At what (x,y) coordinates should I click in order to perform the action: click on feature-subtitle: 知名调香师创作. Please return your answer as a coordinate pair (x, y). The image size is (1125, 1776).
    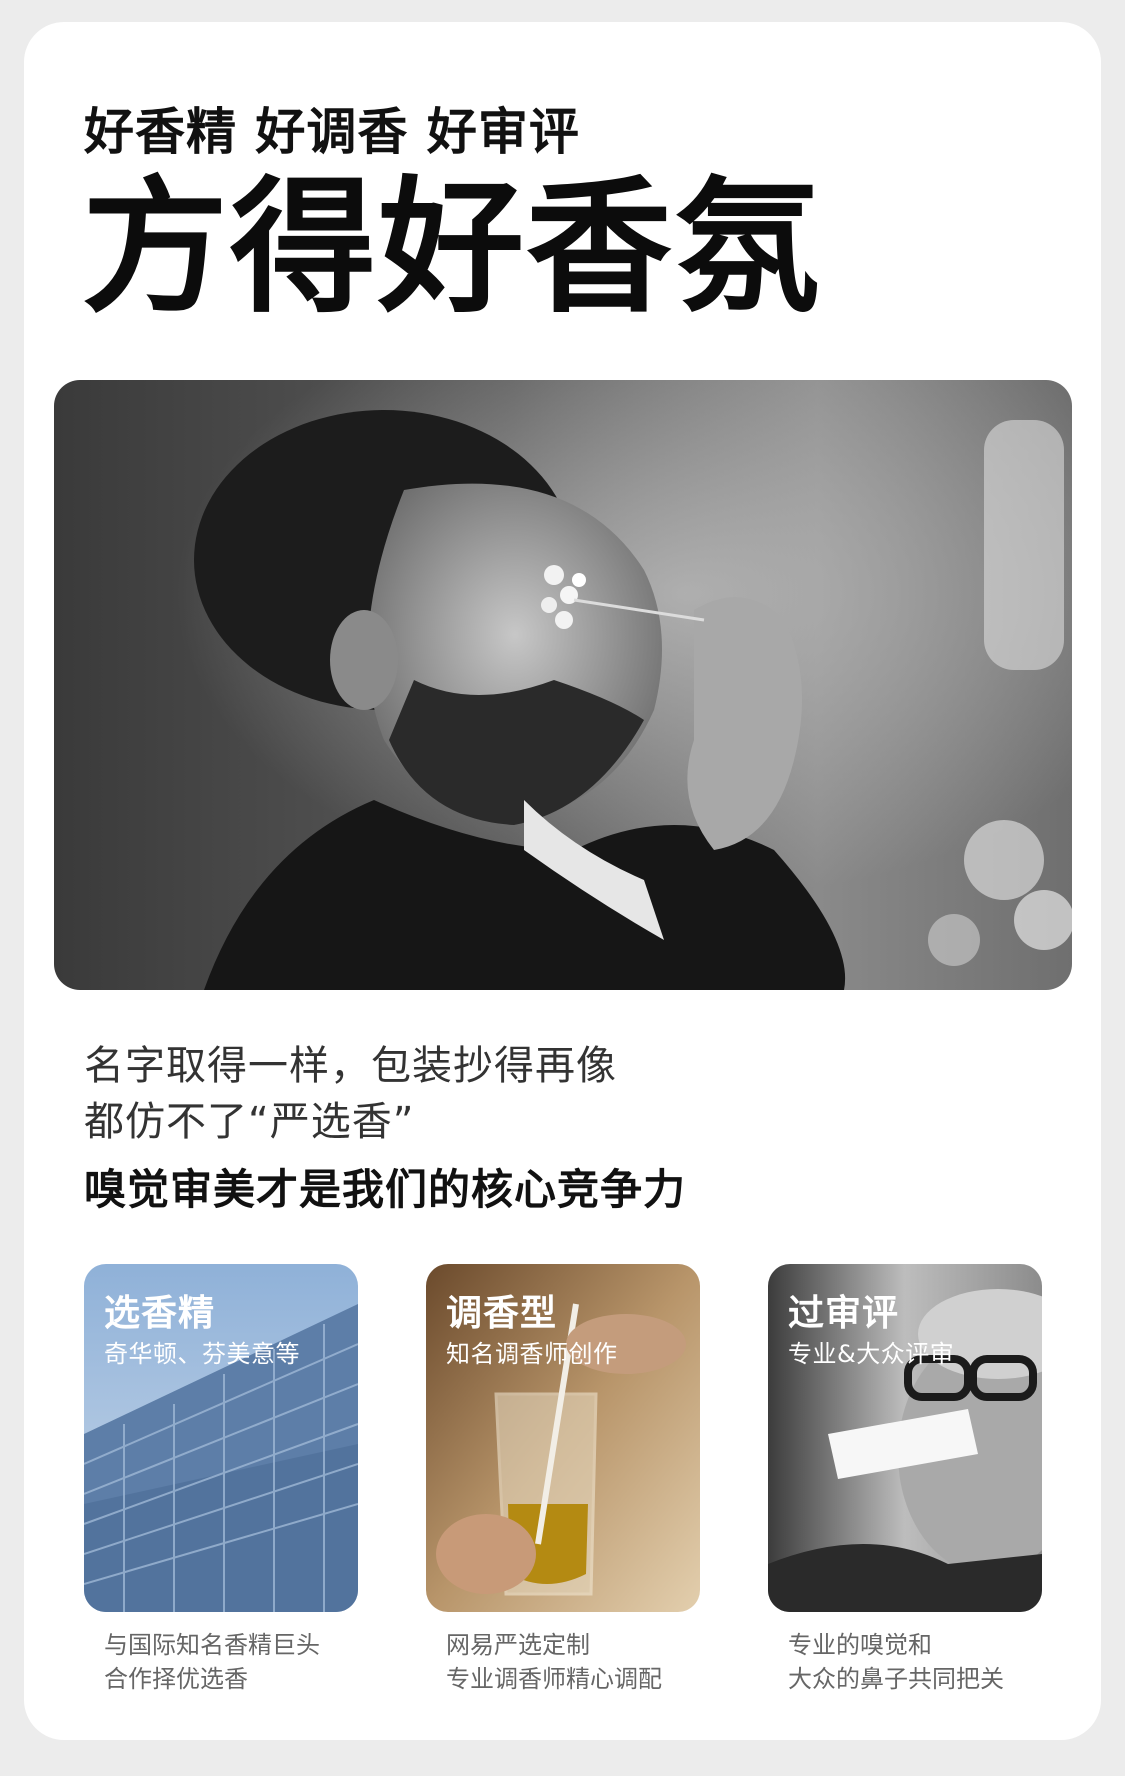
    Looking at the image, I should click on (532, 1354).